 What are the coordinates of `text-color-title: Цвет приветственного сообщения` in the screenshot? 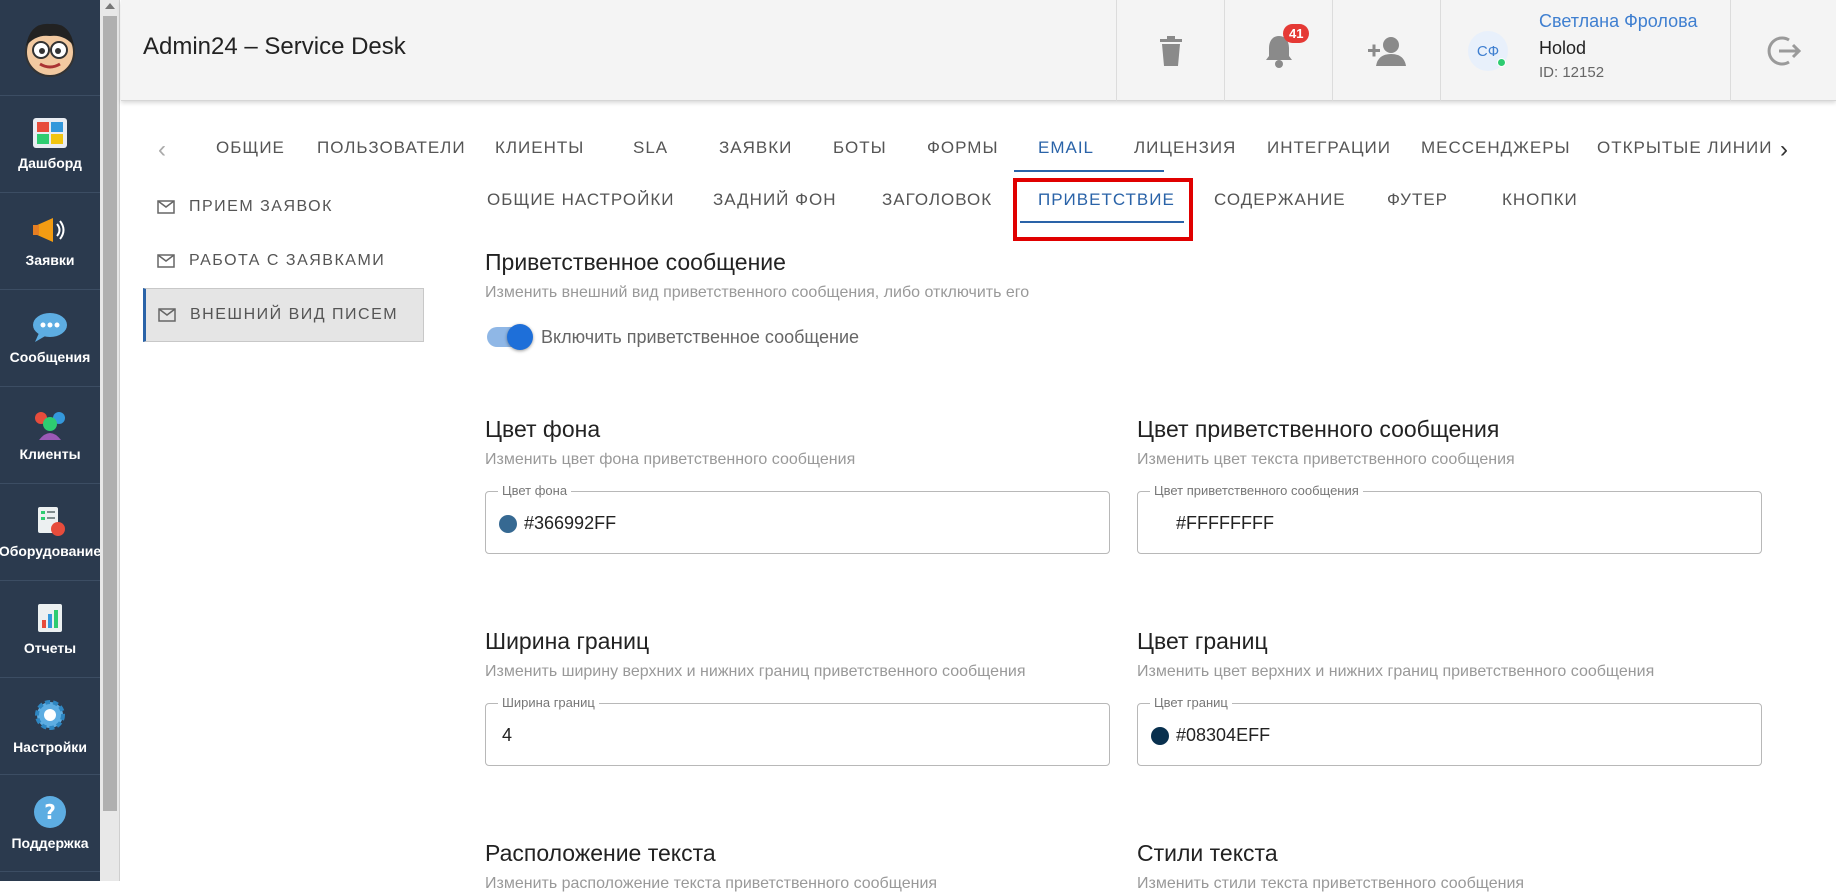 It's located at (1318, 429).